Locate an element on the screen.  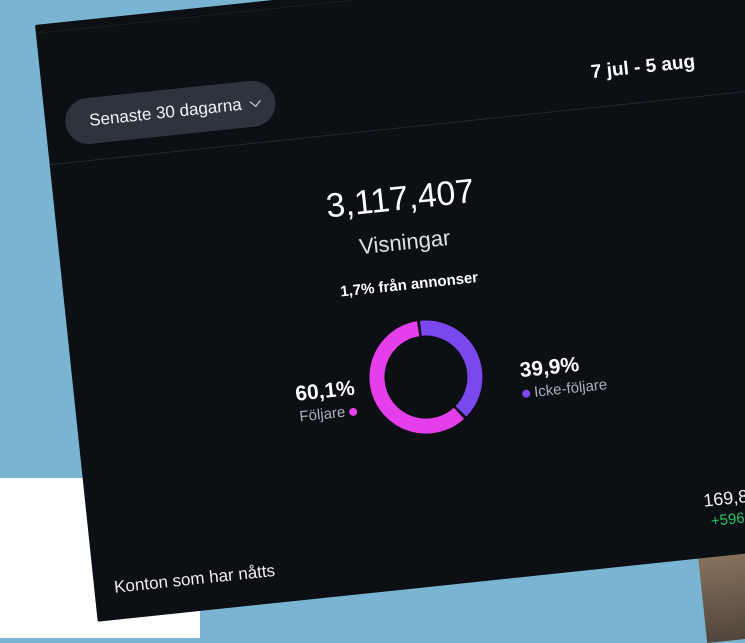
chevron-down-icon is located at coordinates (255, 101).